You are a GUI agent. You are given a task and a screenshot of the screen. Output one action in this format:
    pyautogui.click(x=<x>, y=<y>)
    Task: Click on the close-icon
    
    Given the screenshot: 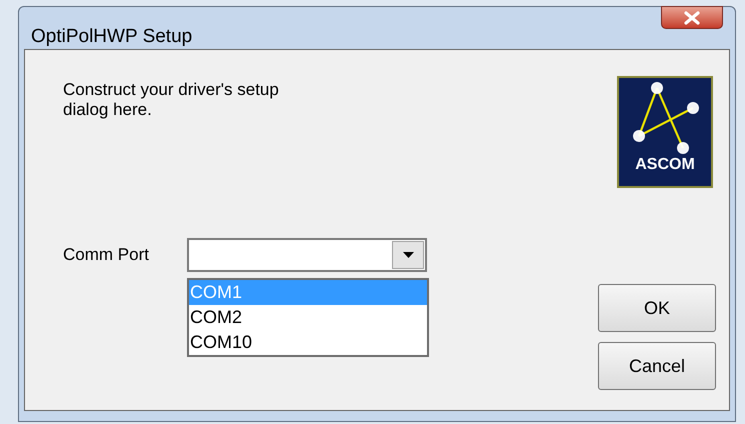 What is the action you would take?
    pyautogui.click(x=692, y=17)
    